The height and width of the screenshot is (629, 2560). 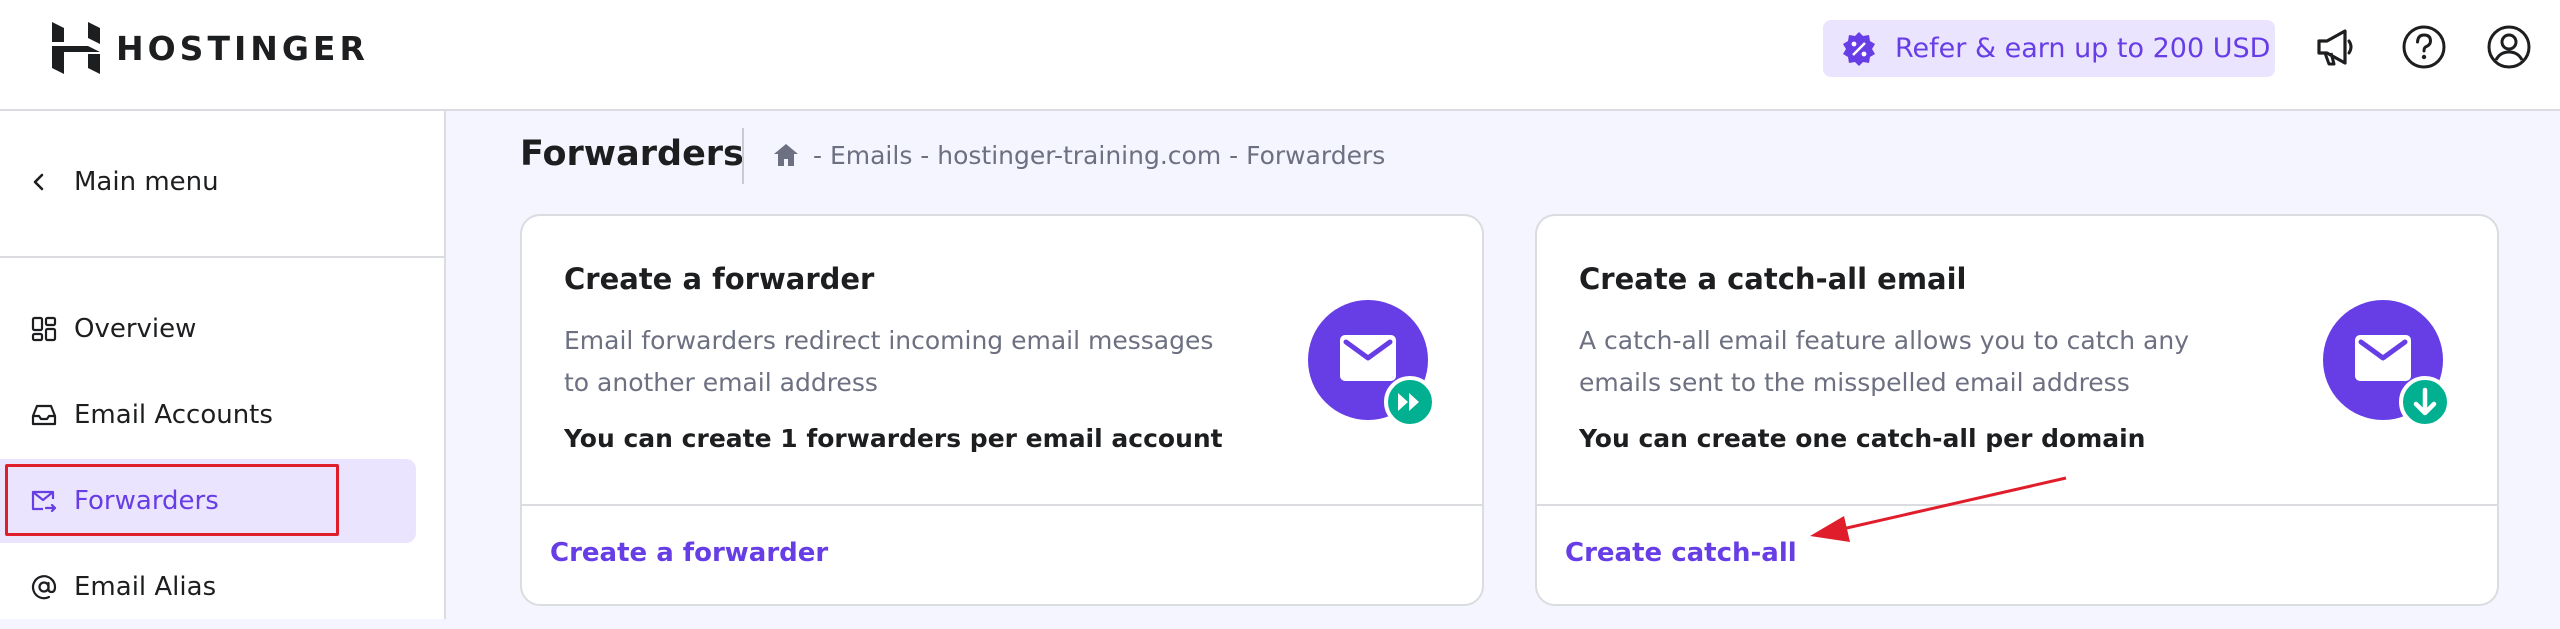 I want to click on title-divider, so click(x=743, y=156).